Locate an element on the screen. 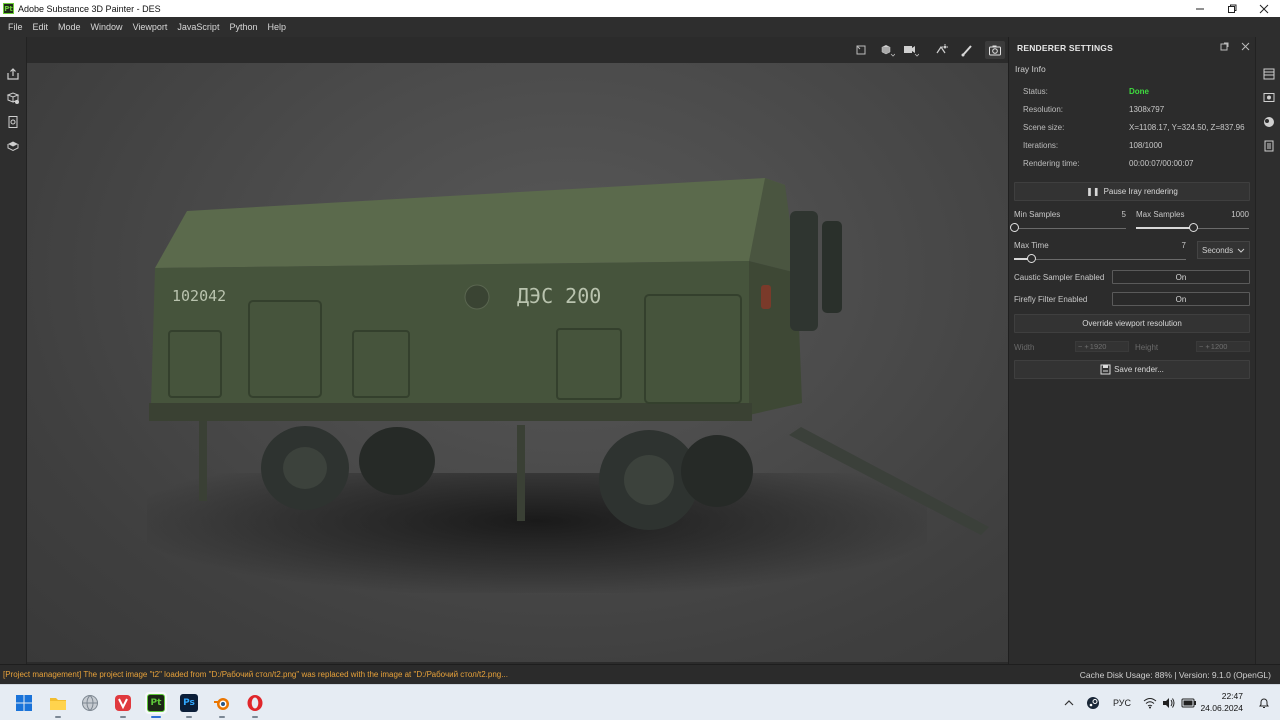 The image size is (1280, 720). status-value: Done is located at coordinates (1139, 91).